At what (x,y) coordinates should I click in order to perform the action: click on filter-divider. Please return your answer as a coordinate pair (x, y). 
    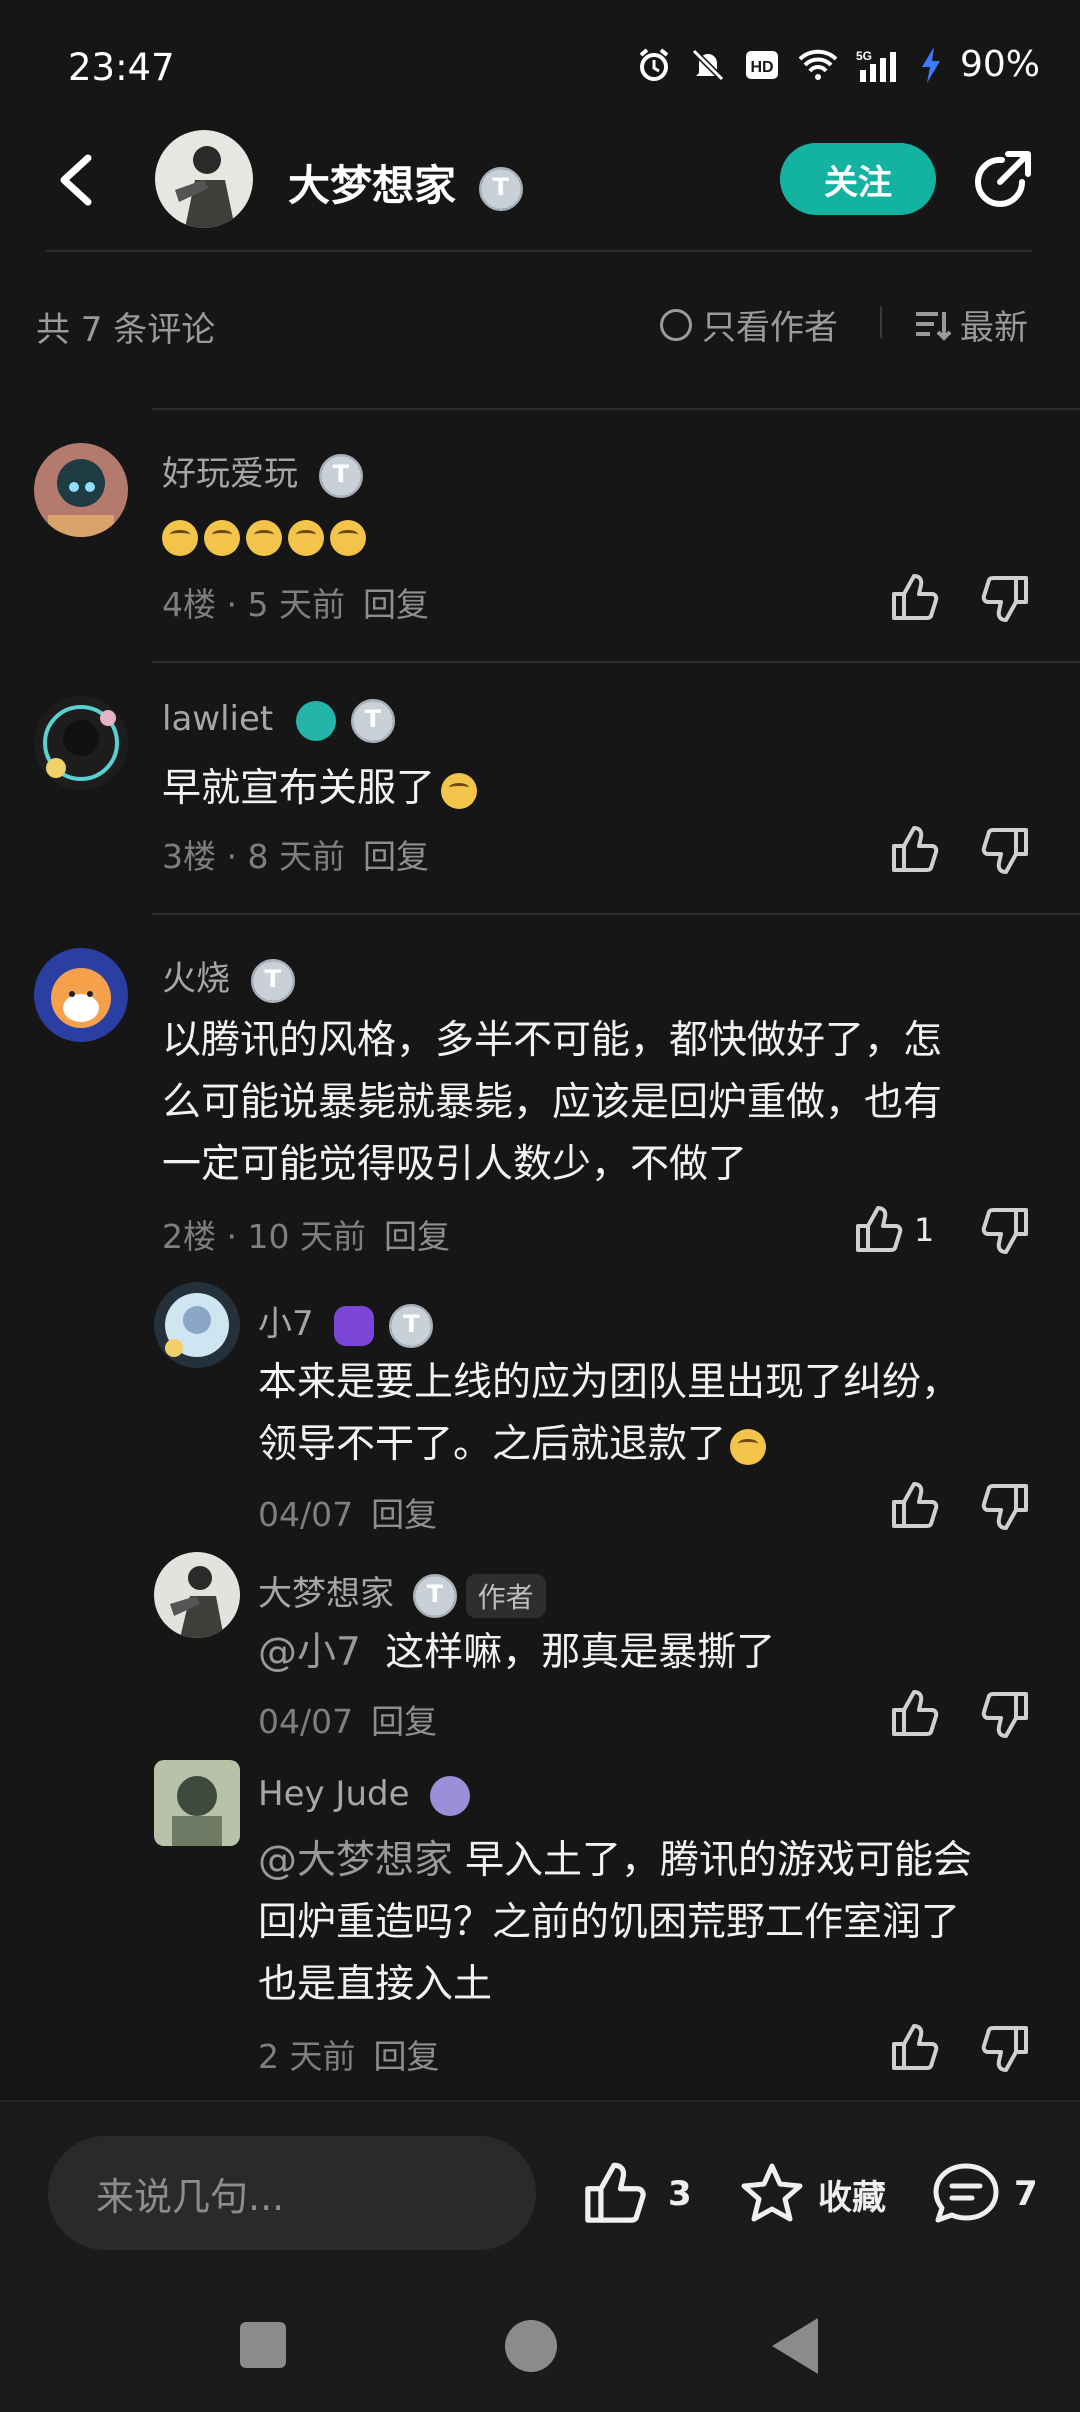
    Looking at the image, I should click on (881, 322).